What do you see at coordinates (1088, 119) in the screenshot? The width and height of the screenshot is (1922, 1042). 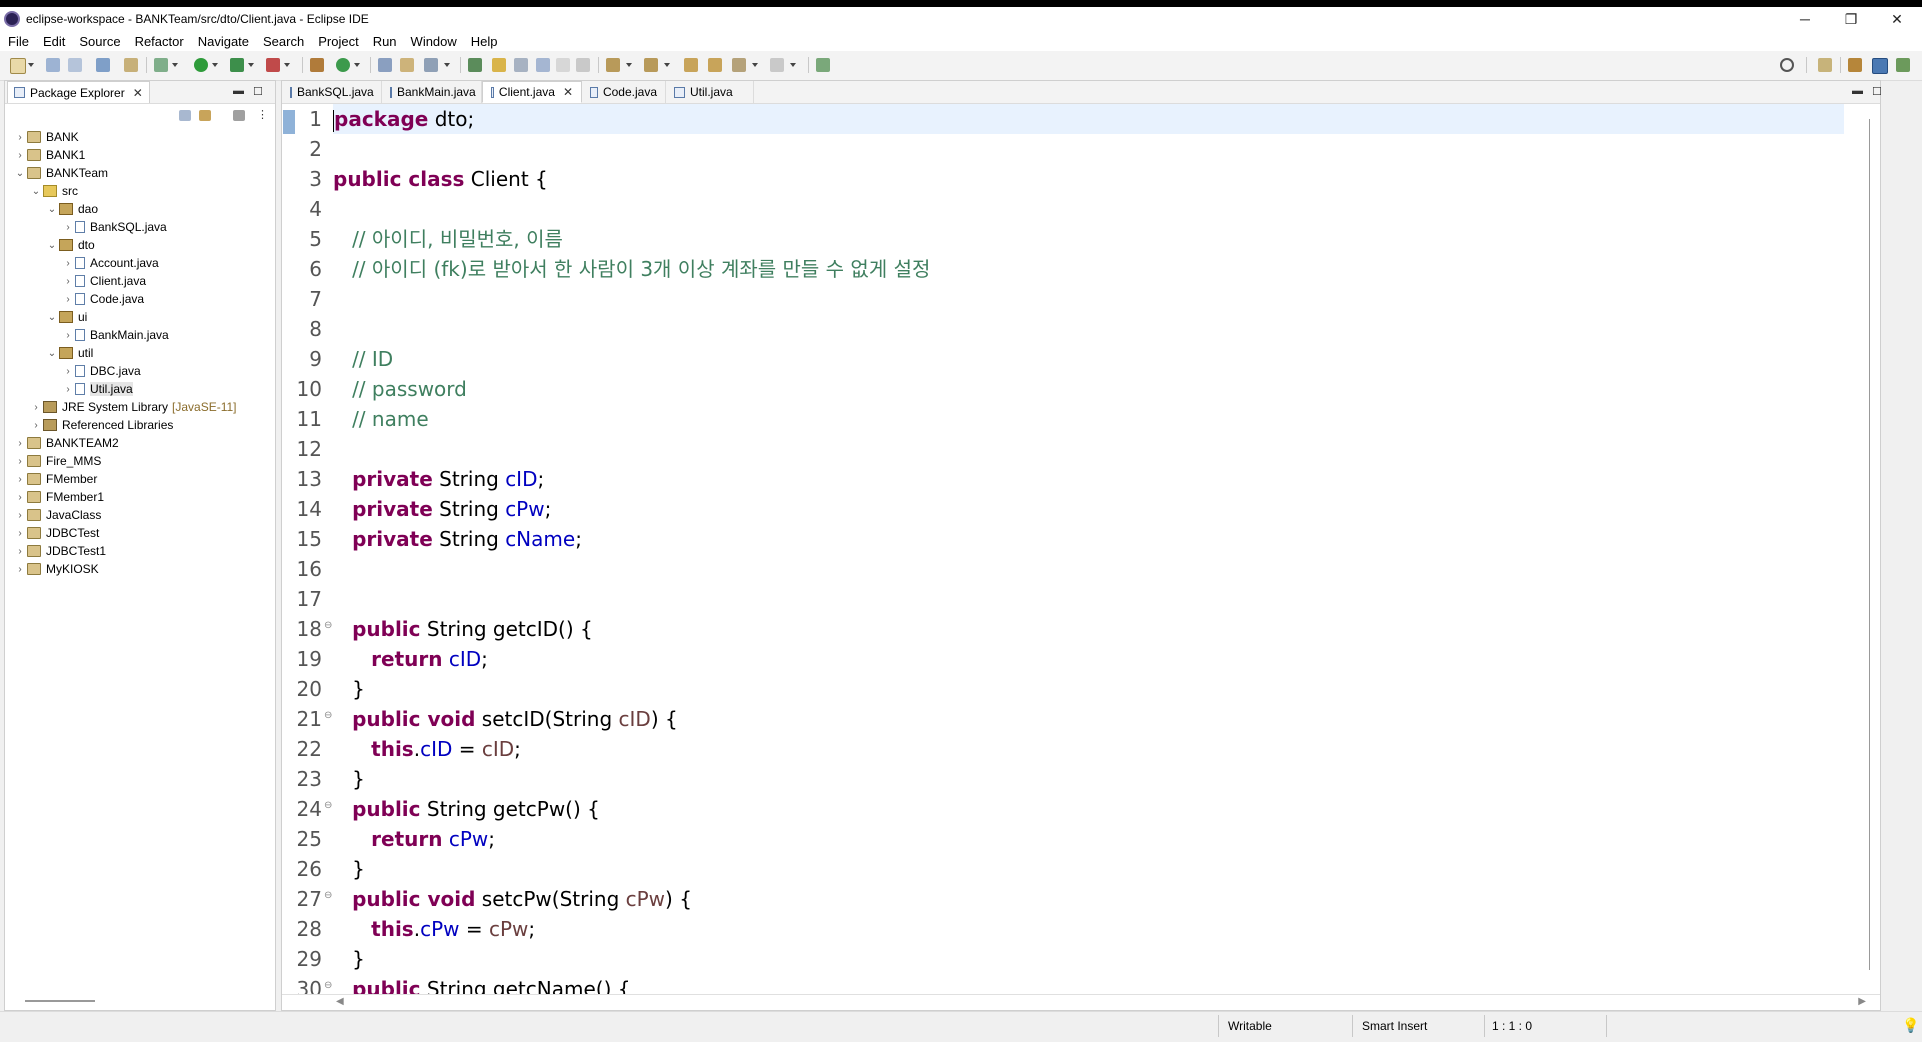 I see `code-line: package dto;` at bounding box center [1088, 119].